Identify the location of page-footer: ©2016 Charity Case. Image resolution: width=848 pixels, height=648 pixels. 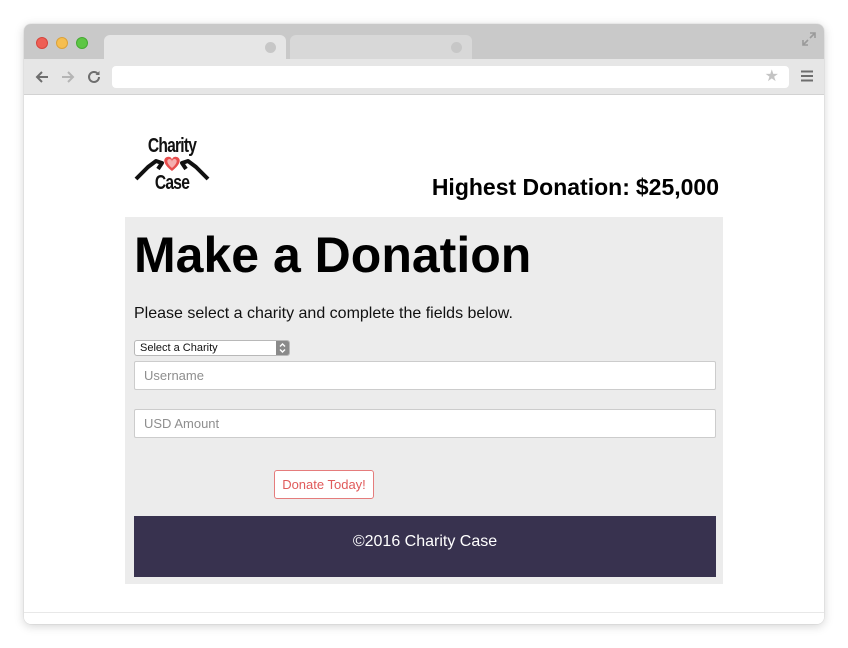
(425, 546).